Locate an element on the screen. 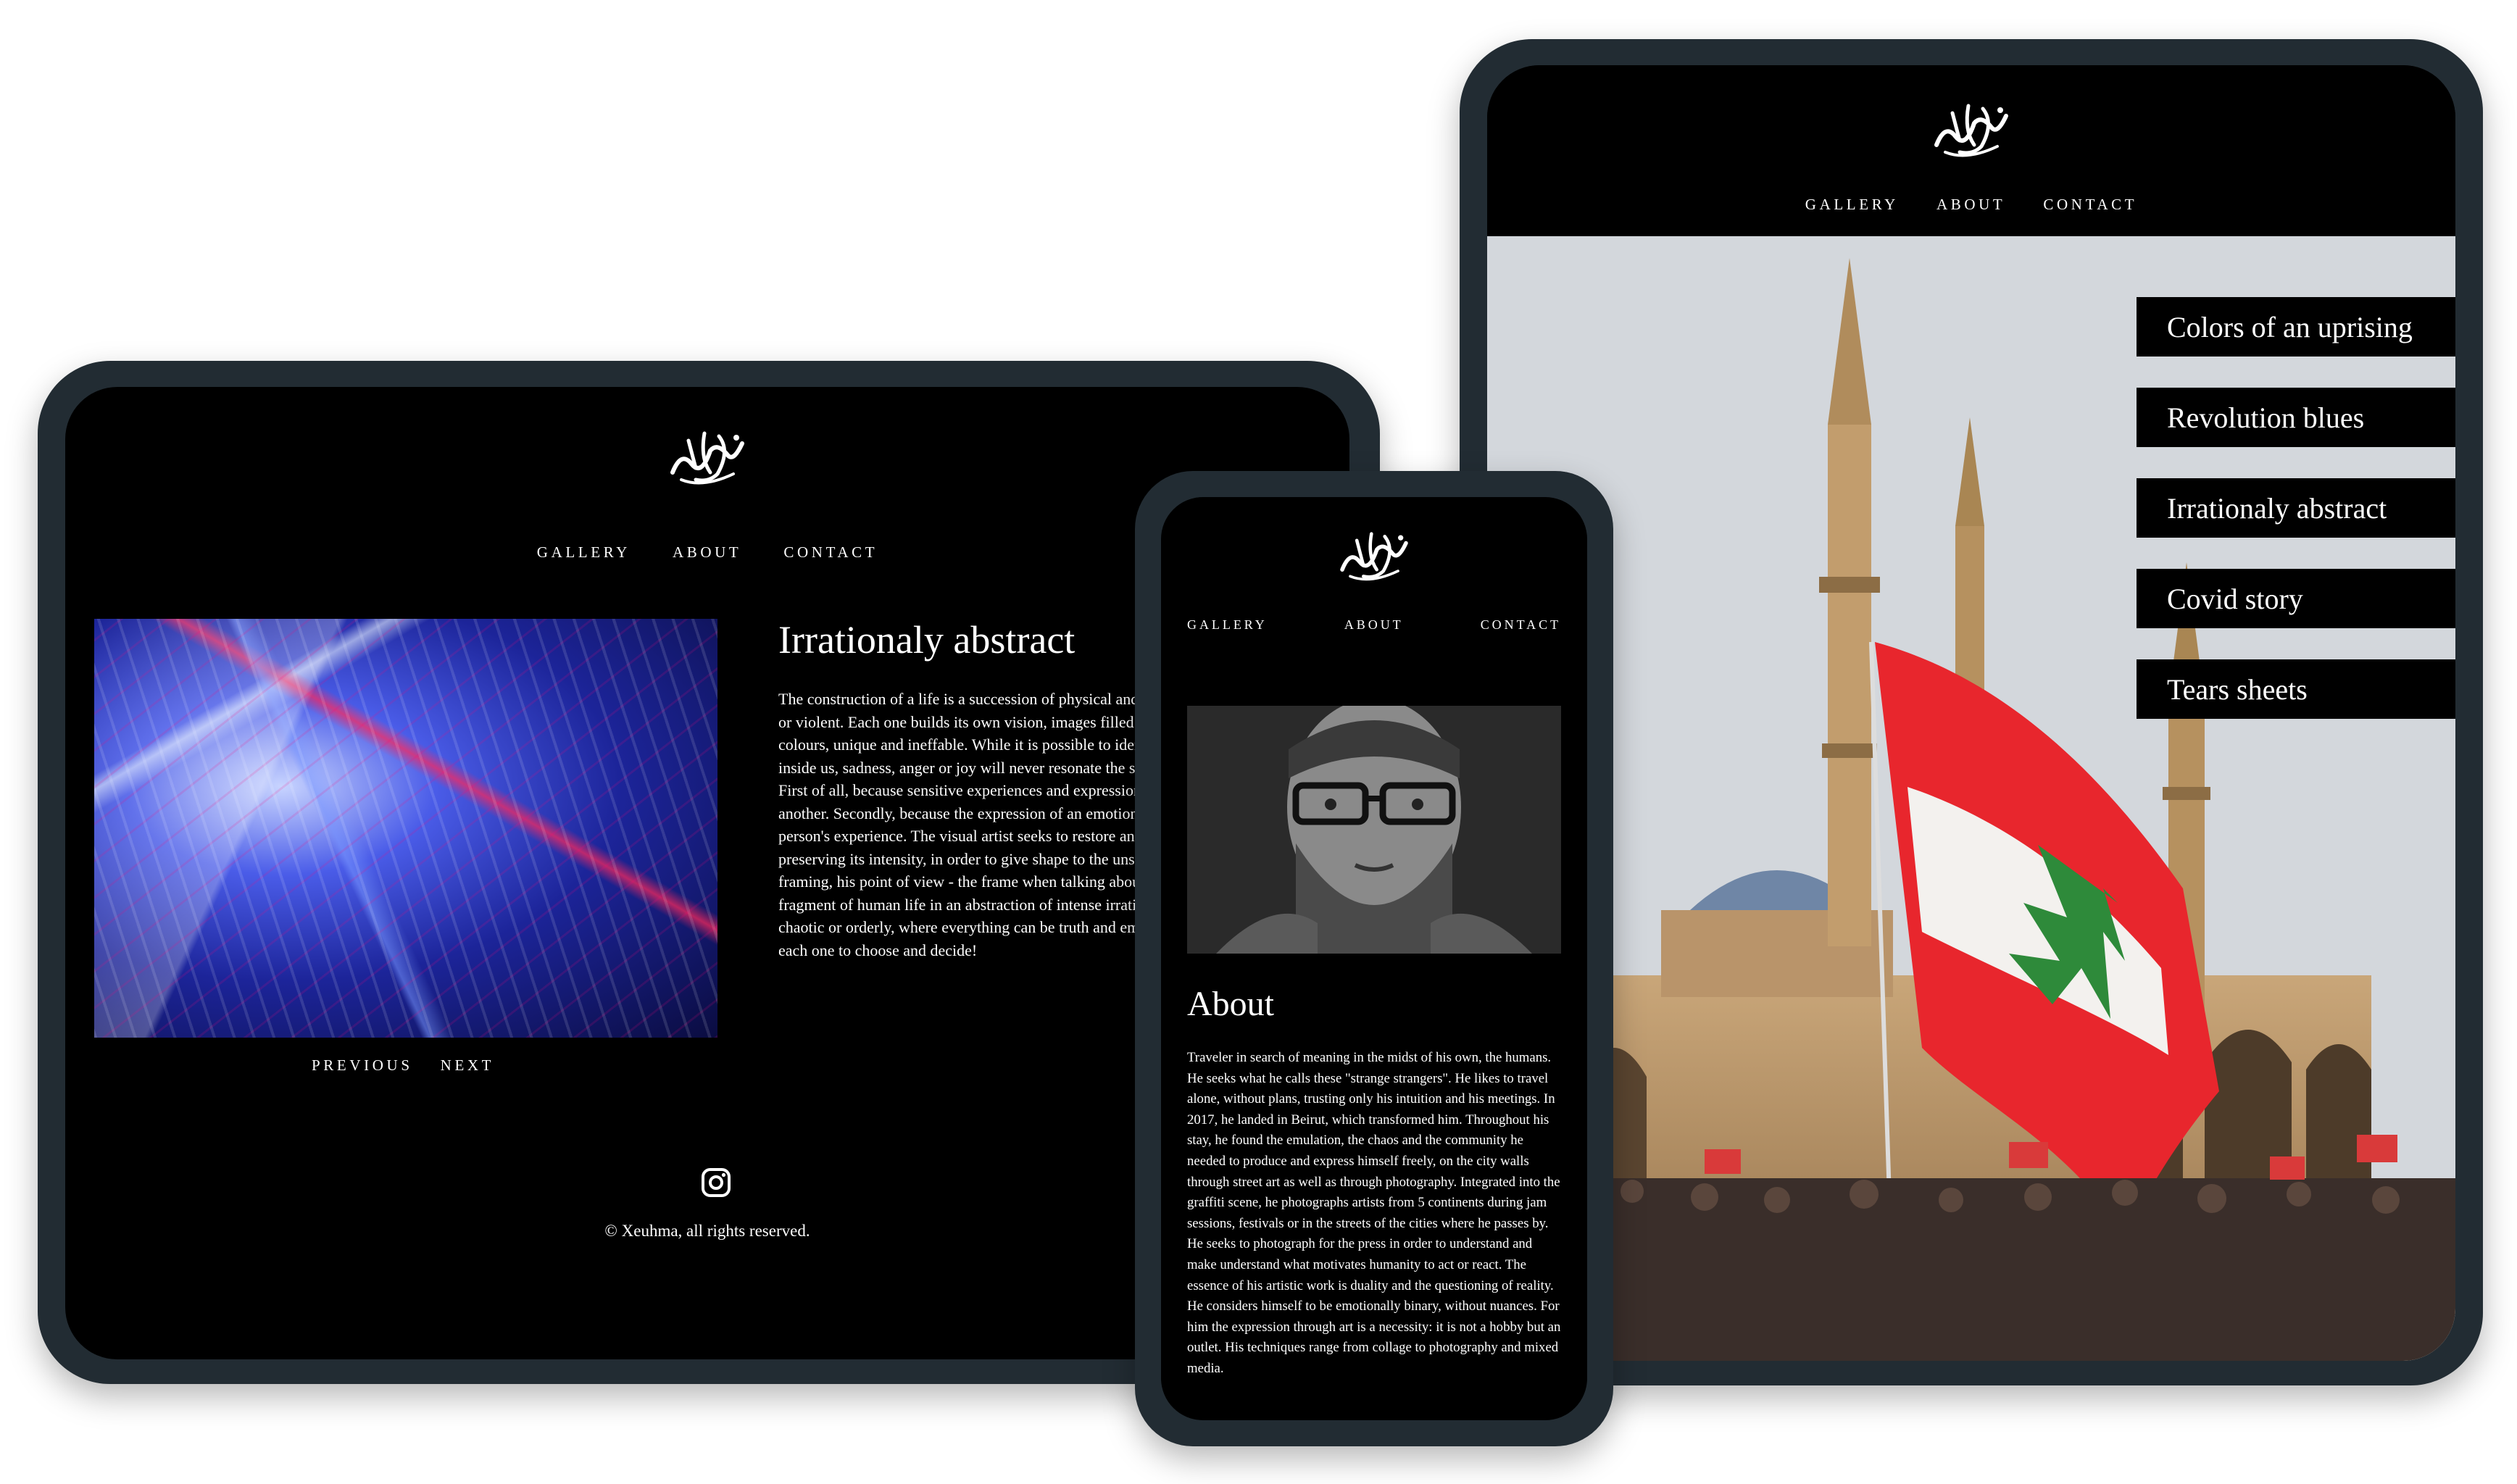 The width and height of the screenshot is (2517, 1484). menu-item-covid-story: Covid story is located at coordinates (2296, 599).